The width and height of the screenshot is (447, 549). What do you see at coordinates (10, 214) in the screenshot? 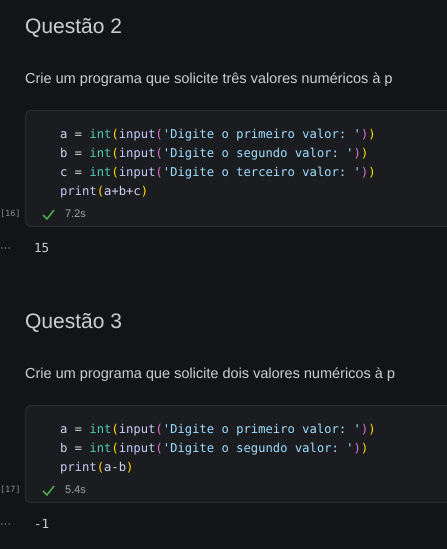
I see `execution-count: [16]` at bounding box center [10, 214].